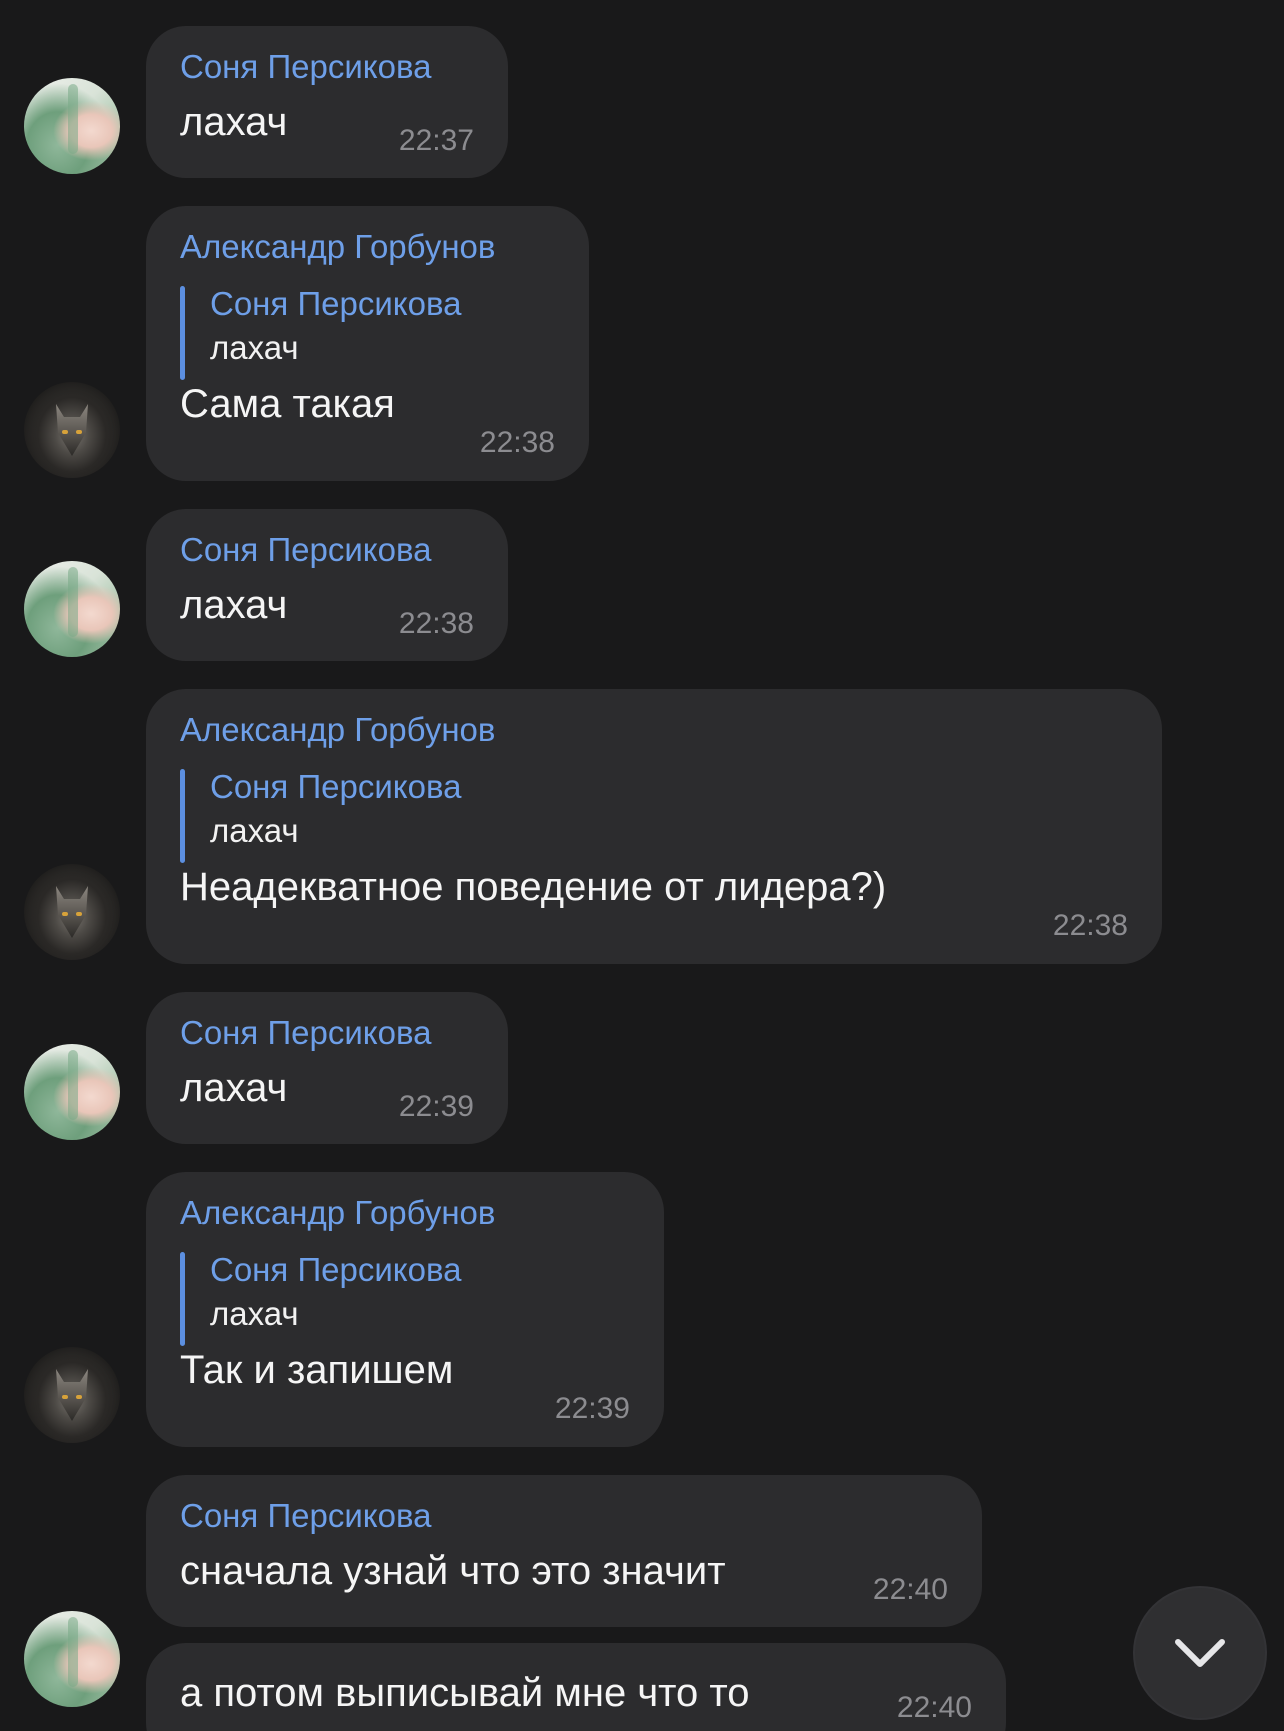 This screenshot has height=1731, width=1284. I want to click on message-time: 22:37, so click(436, 140).